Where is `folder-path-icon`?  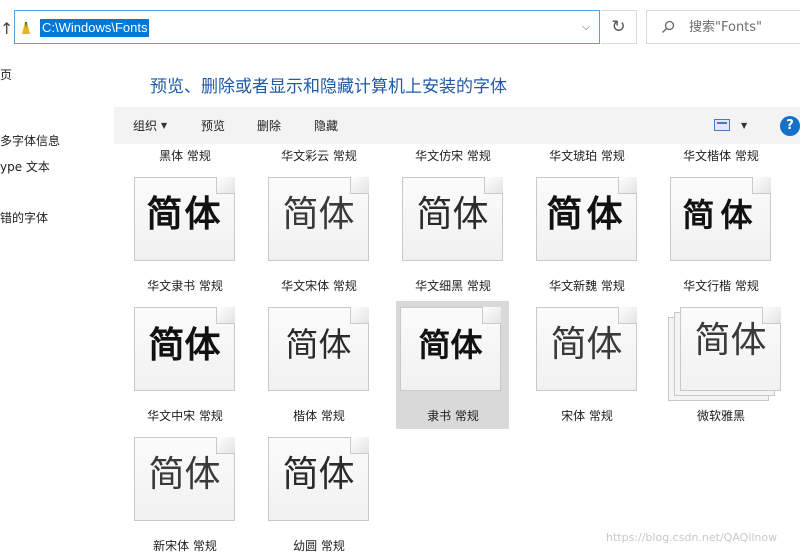 folder-path-icon is located at coordinates (26, 28).